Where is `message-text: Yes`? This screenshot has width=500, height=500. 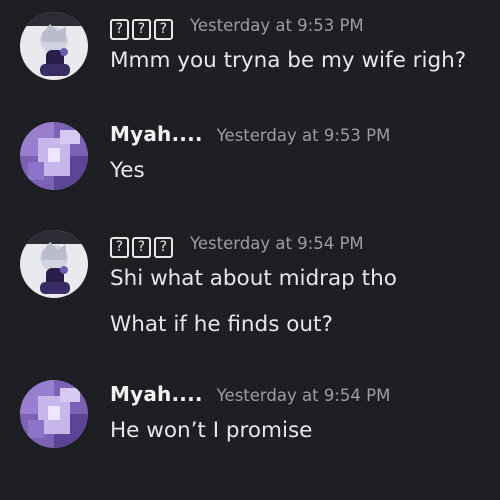
message-text: Yes is located at coordinates (127, 170).